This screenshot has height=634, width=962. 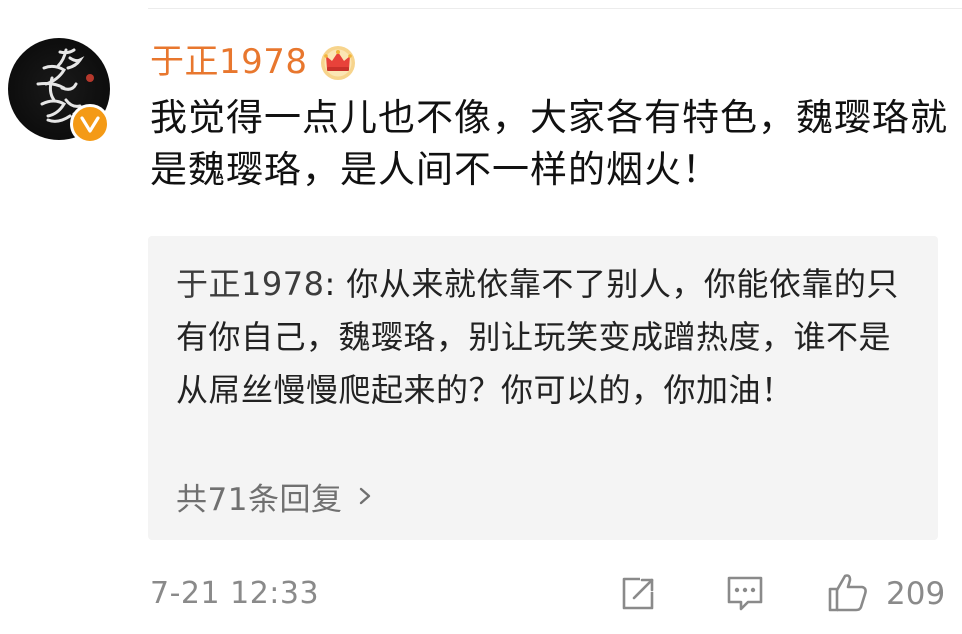 I want to click on comment-footer: 7-21 12:33 209, so click(x=550, y=595).